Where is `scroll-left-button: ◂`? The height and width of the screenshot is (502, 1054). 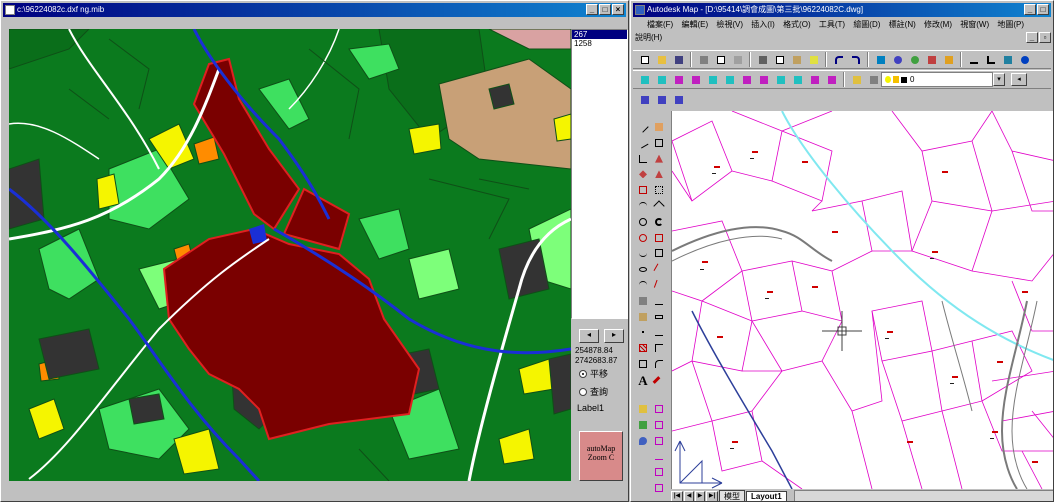
scroll-left-button: ◂ is located at coordinates (589, 336).